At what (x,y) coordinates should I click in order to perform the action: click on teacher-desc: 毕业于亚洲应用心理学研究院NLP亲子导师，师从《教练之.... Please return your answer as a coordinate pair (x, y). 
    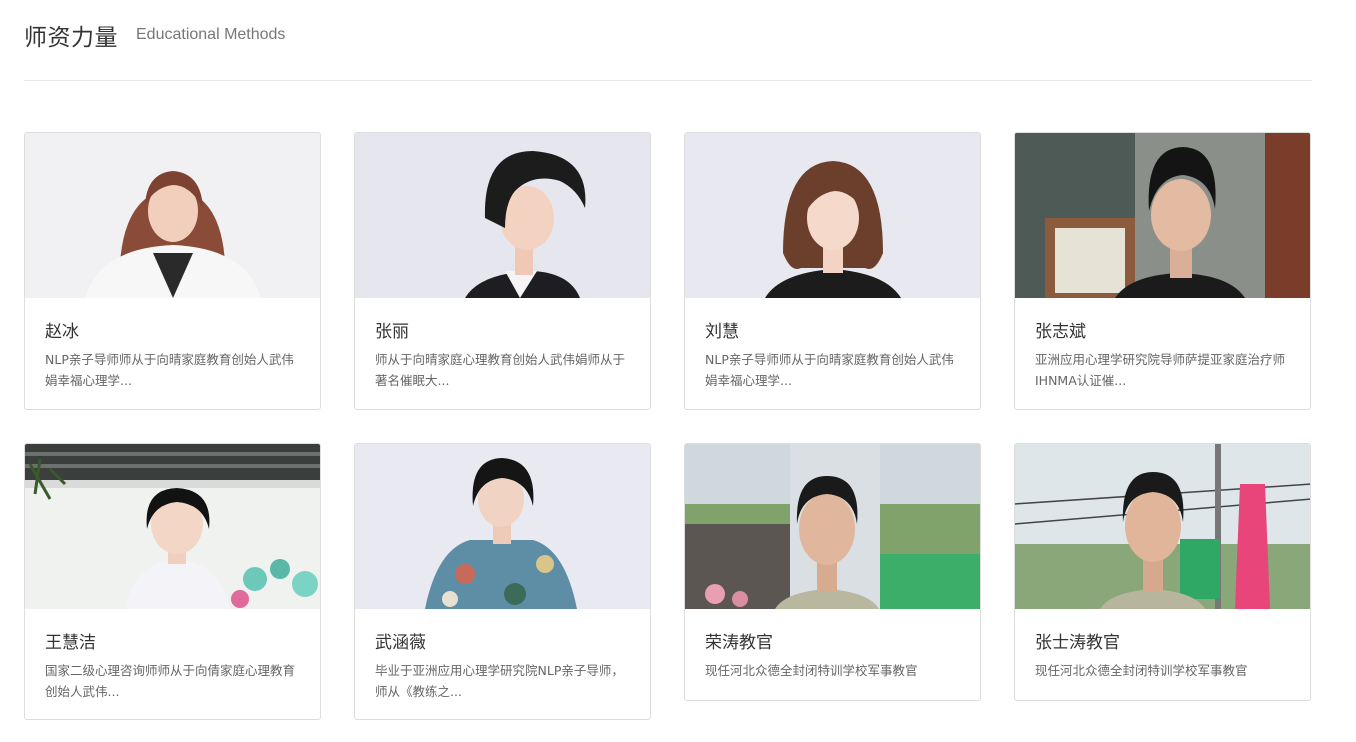
    Looking at the image, I should click on (499, 681).